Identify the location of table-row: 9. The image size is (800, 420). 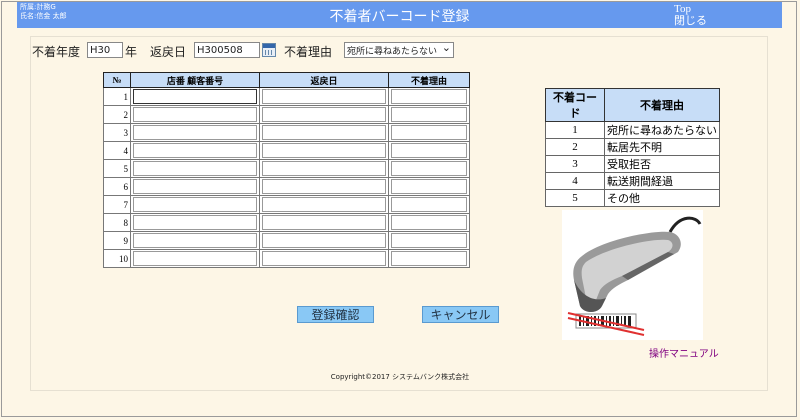
(286, 240).